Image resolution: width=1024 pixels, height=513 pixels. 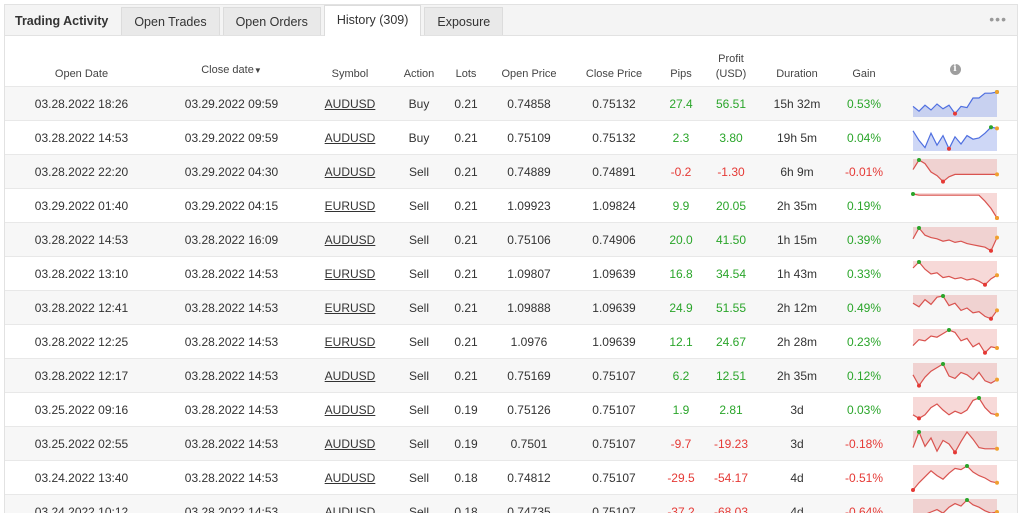 I want to click on cell-open-price: 0.75169, so click(x=529, y=376).